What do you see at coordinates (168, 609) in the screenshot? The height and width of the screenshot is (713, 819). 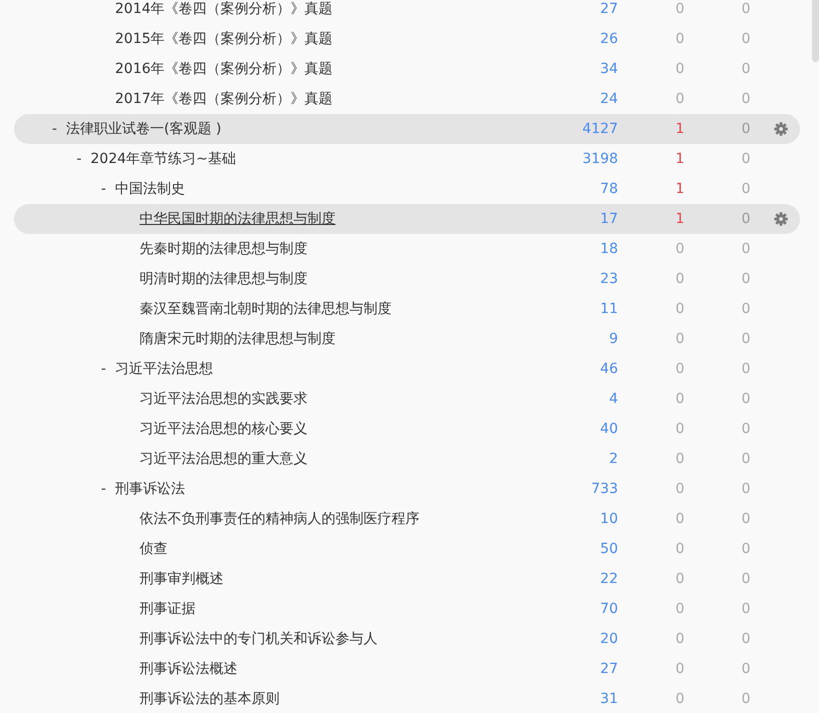 I see `item-label: 刑事证据` at bounding box center [168, 609].